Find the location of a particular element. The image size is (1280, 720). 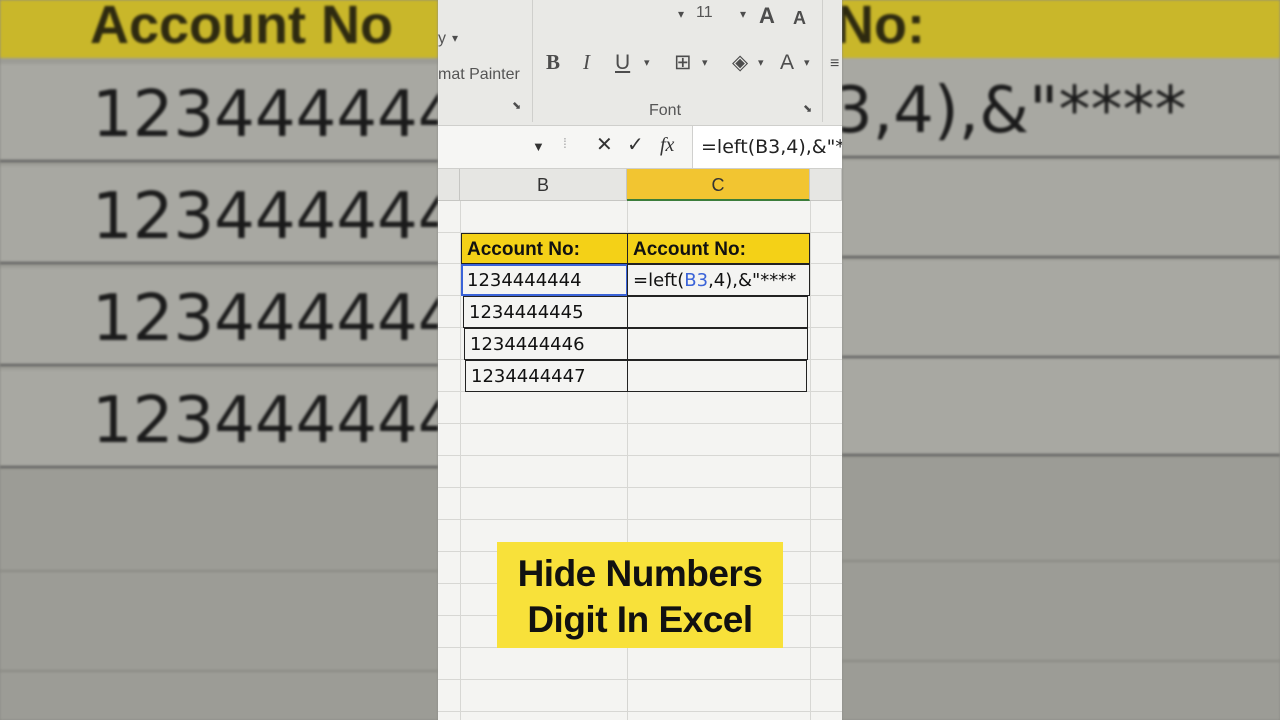

account-cell: 1234444445 is located at coordinates (545, 312).